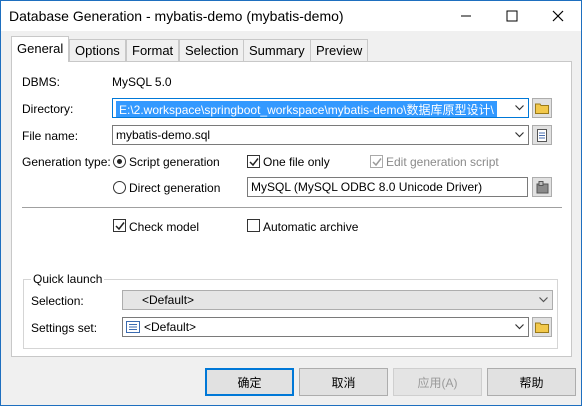  What do you see at coordinates (296, 162) in the screenshot?
I see `one-file-only-label: One file only` at bounding box center [296, 162].